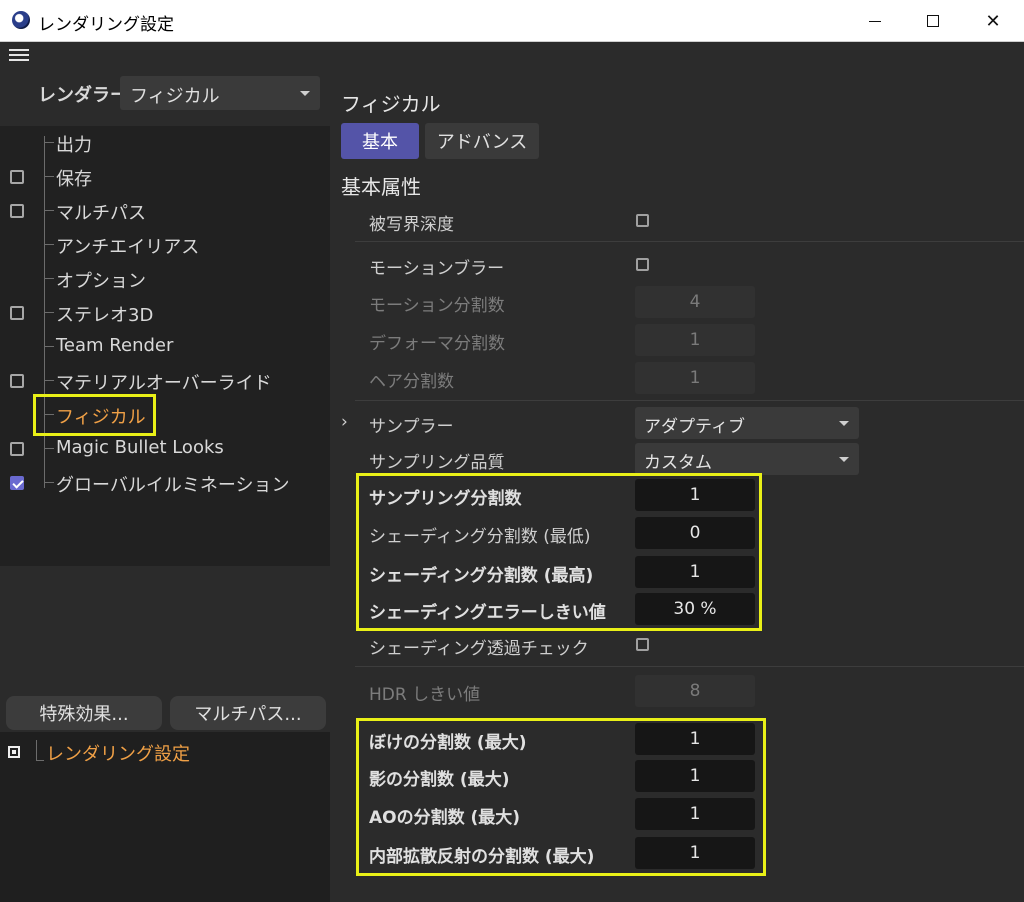 This screenshot has height=902, width=1024. What do you see at coordinates (695, 378) in the screenshot?
I see `hair-subdiv-field: 1` at bounding box center [695, 378].